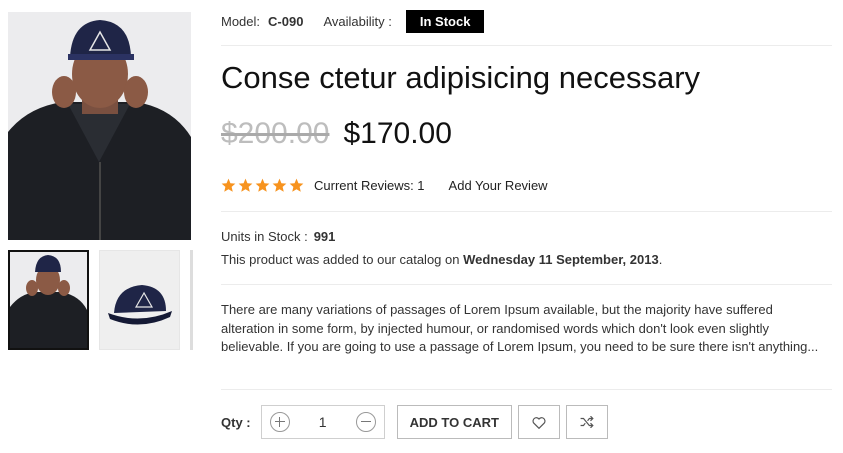 This screenshot has height=453, width=843. I want to click on heart-icon, so click(539, 422).